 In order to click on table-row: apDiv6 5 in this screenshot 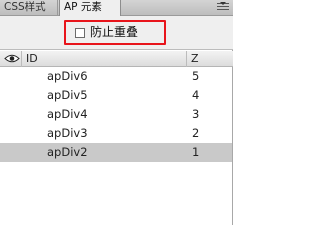, I will do `click(116, 76)`.